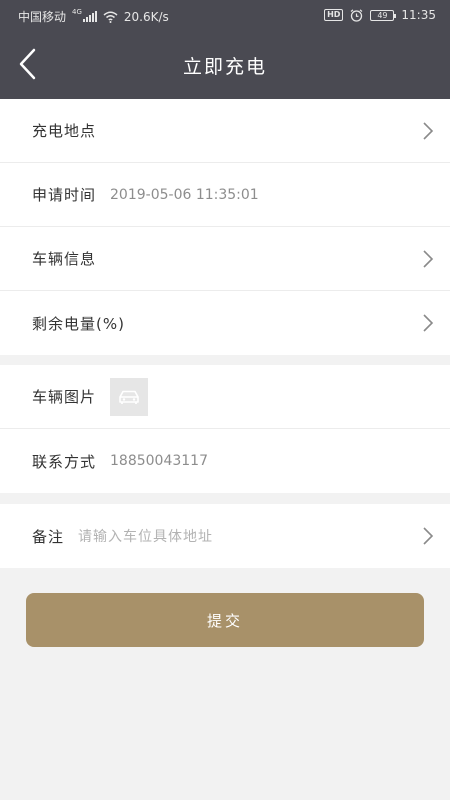 The height and width of the screenshot is (800, 450). I want to click on row-contact: 联系方式 18850043117, so click(225, 461).